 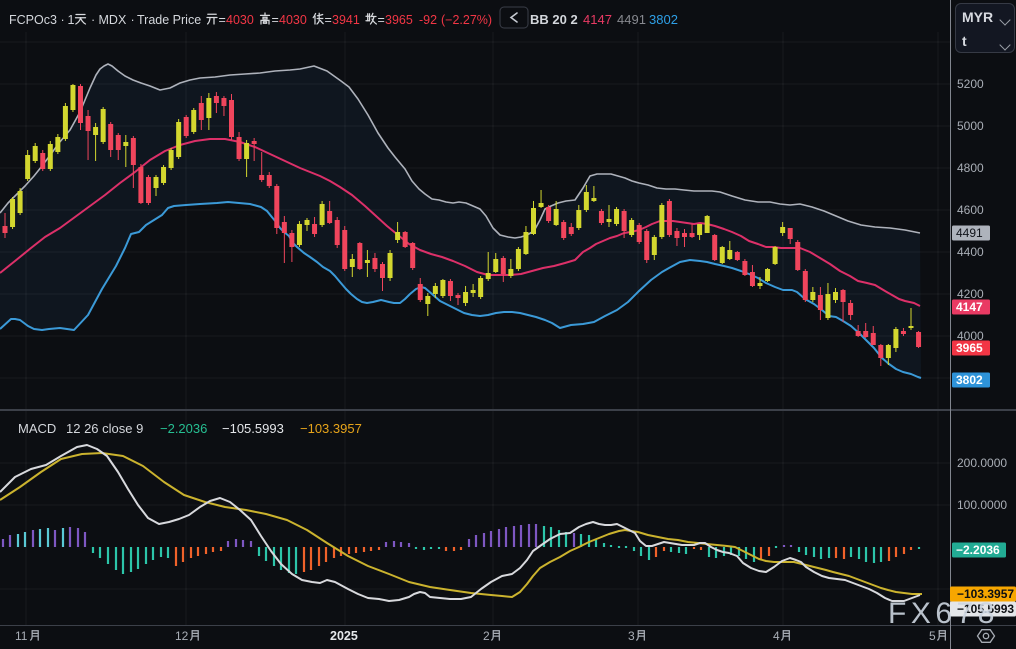 What do you see at coordinates (486, 636) in the screenshot?
I see `svg-text: 2` at bounding box center [486, 636].